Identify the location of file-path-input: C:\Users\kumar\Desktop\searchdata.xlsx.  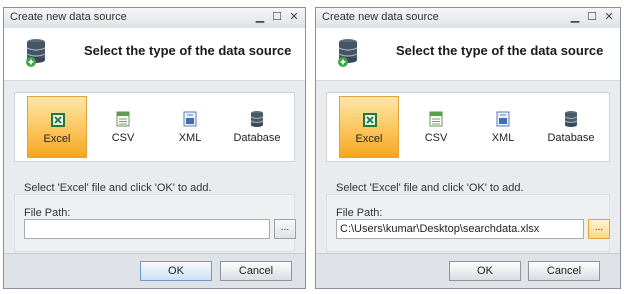
(460, 229).